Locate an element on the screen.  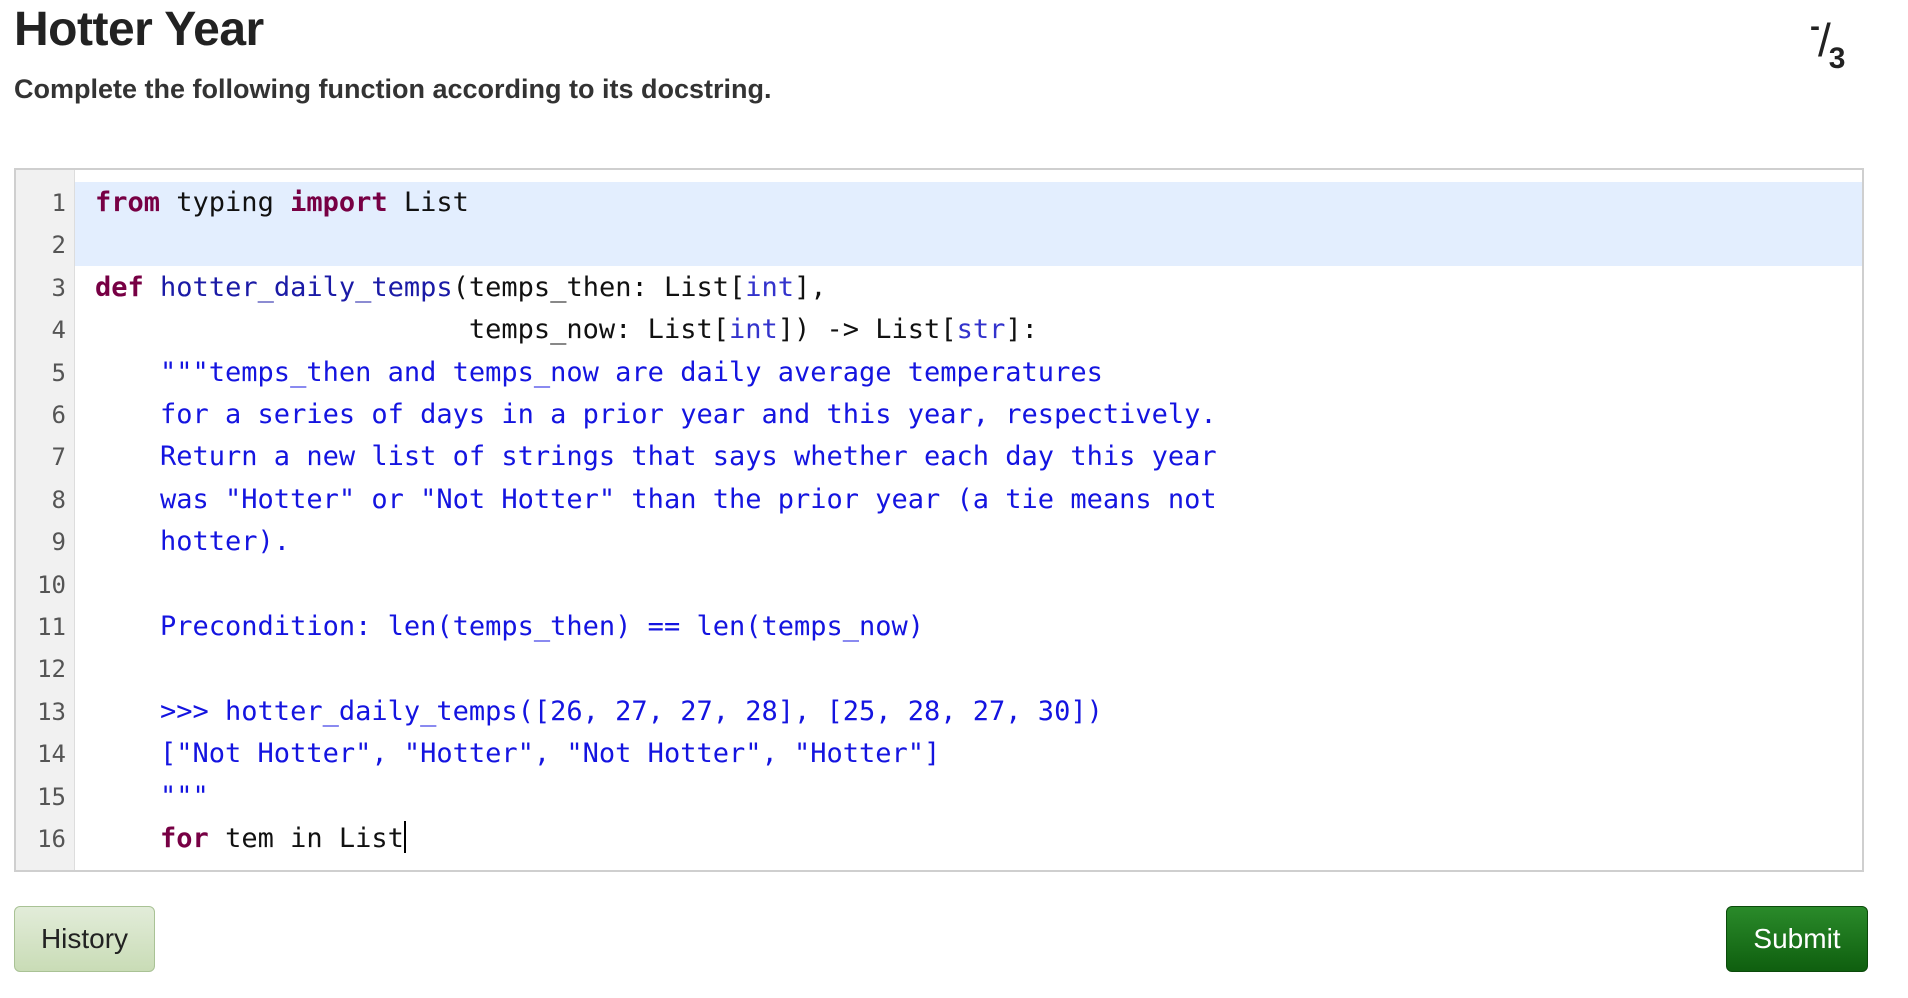
code-token: """ is located at coordinates (152, 796).